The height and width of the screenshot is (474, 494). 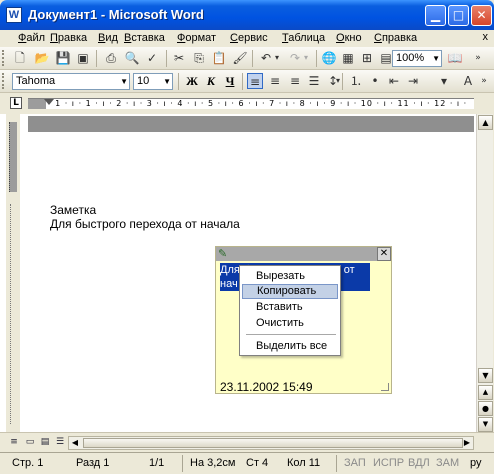 What do you see at coordinates (329, 58) in the screenshot?
I see `hyperlink-icon: 🌐` at bounding box center [329, 58].